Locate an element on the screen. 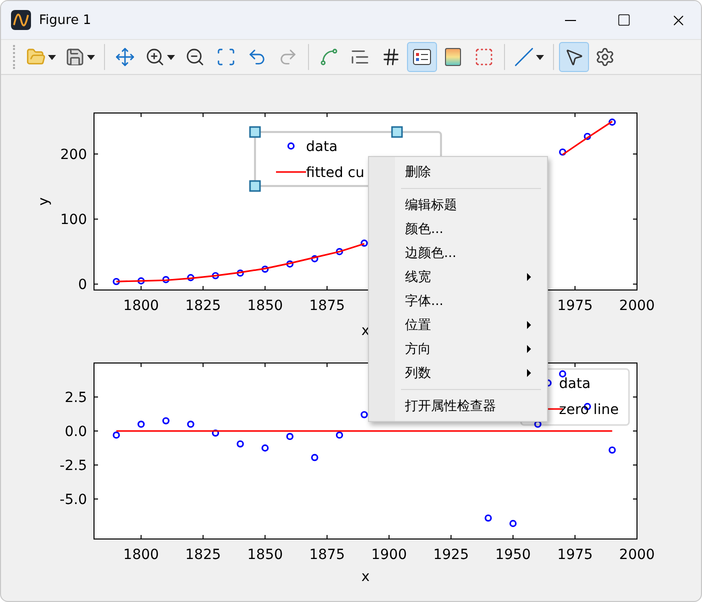 The width and height of the screenshot is (702, 602). menu-item-label: 位置 is located at coordinates (418, 325).